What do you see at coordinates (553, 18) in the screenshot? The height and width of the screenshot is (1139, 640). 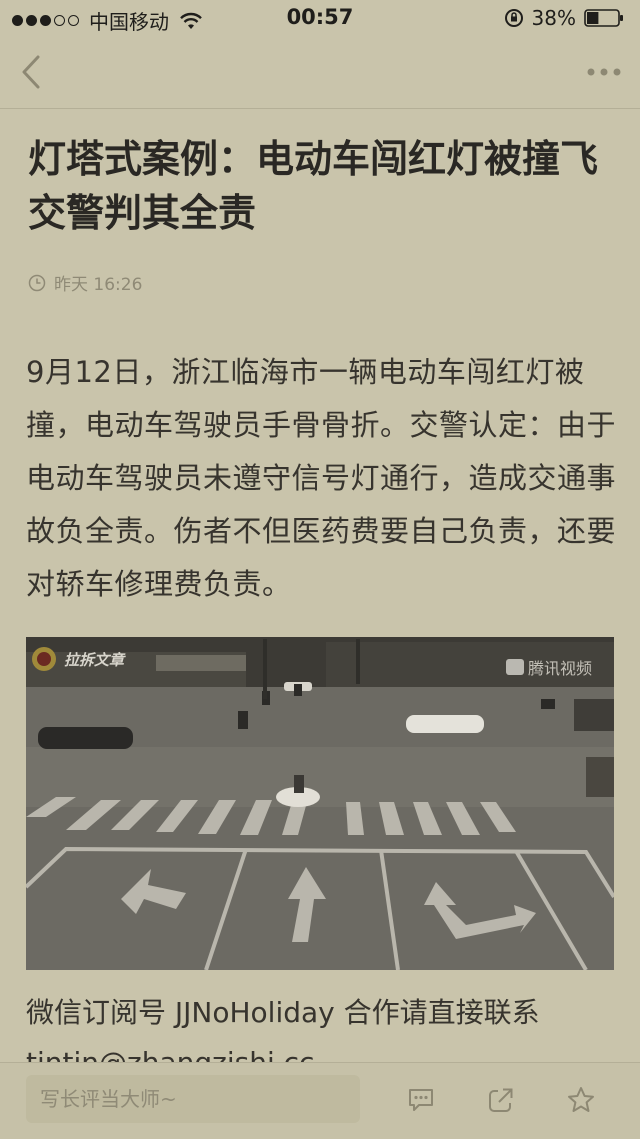 I see `battery-percent: 38%` at bounding box center [553, 18].